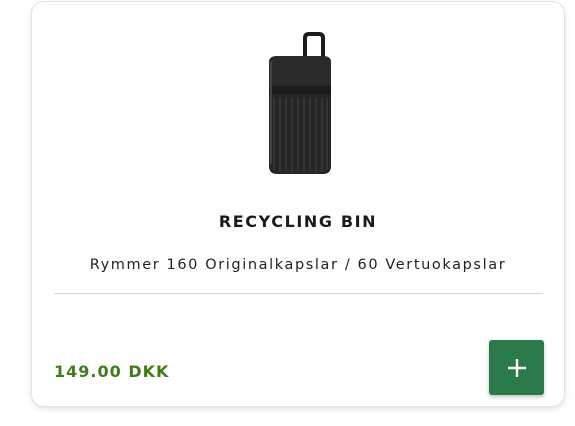  What do you see at coordinates (297, 107) in the screenshot?
I see `recycling-bin-image` at bounding box center [297, 107].